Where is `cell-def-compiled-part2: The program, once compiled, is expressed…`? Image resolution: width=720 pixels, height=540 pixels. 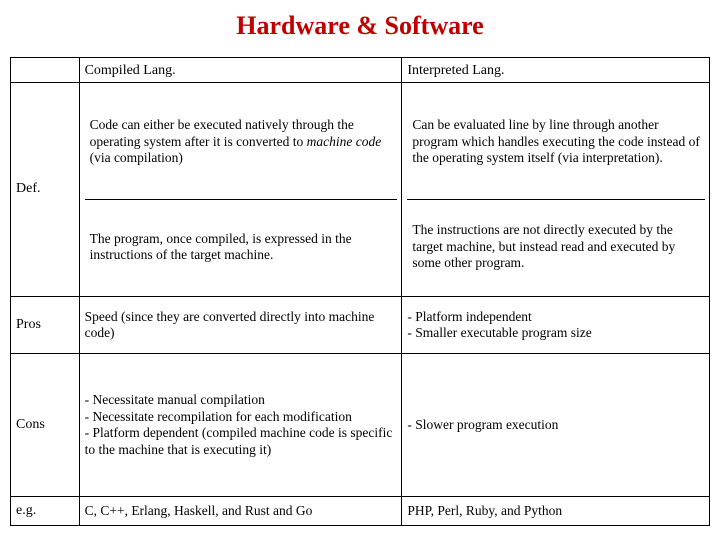
cell-def-compiled-part2: The program, once compiled, is expressed… is located at coordinates (220, 246).